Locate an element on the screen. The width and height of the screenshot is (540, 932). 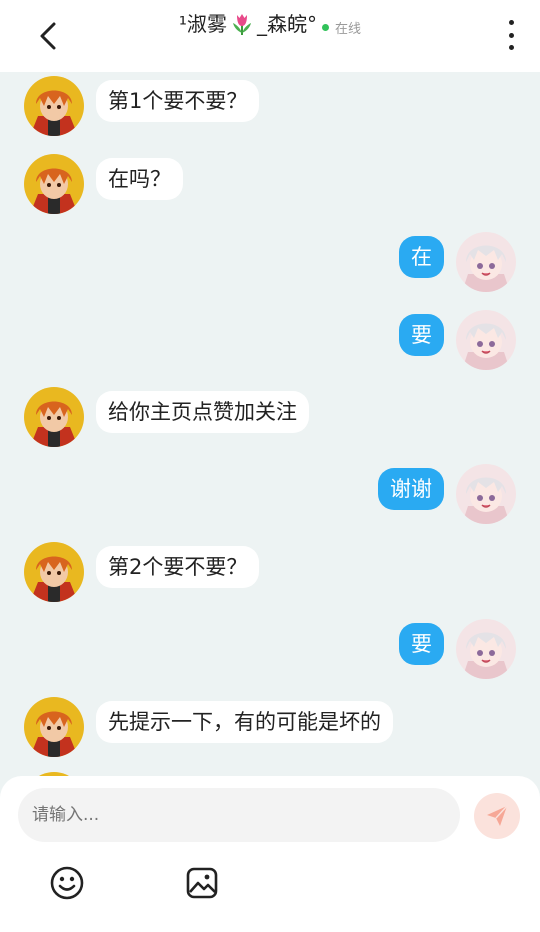
message-bubble: 给你主页点赞加关注 is located at coordinates (202, 412).